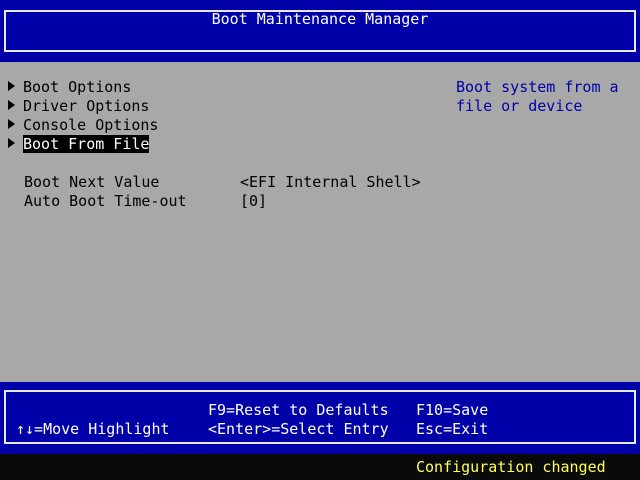 This screenshot has width=640, height=480. Describe the element at coordinates (77, 87) in the screenshot. I see `menu-item-label: Boot Options` at that location.